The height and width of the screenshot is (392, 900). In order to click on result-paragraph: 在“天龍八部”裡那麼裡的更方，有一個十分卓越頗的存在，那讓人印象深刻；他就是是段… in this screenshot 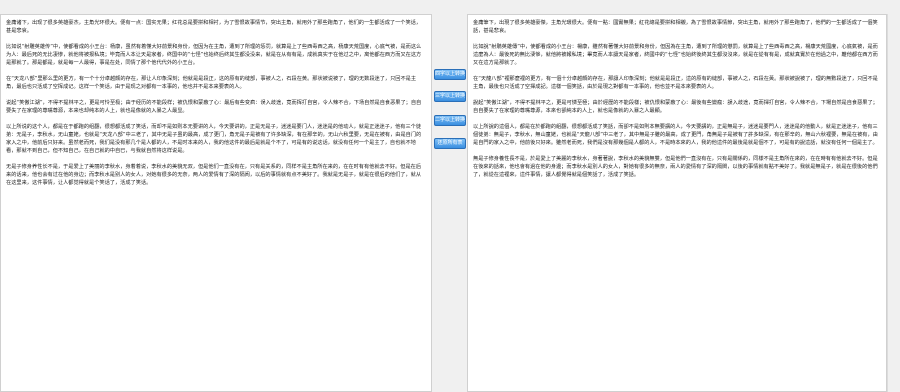, I will do `click(675, 83)`.